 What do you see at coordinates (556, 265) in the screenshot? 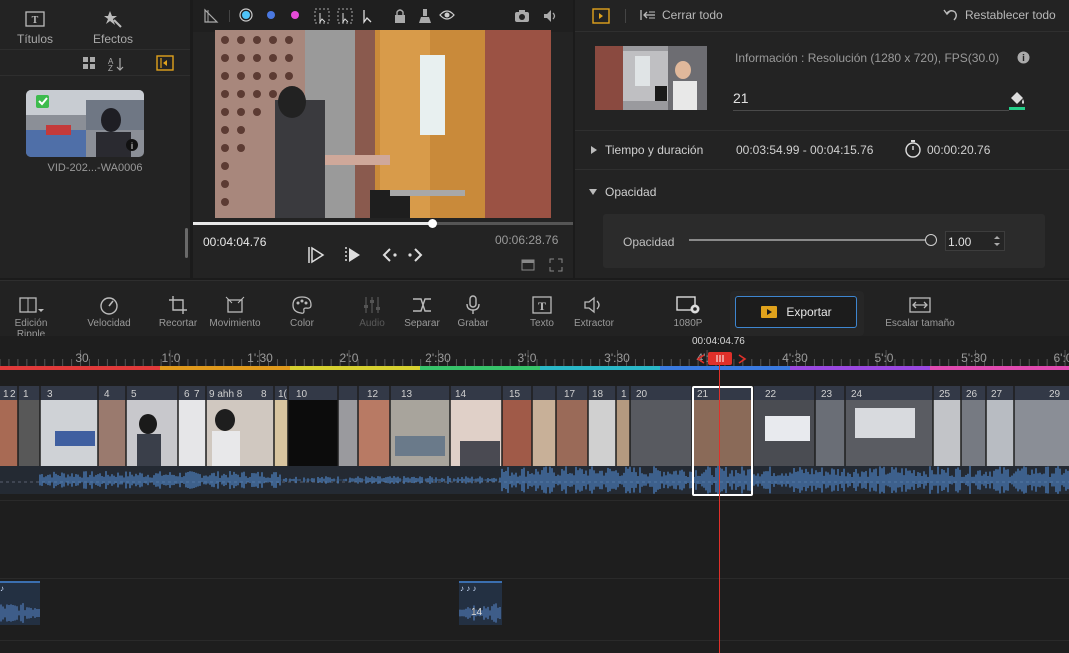
I see `fullscreen-icon` at bounding box center [556, 265].